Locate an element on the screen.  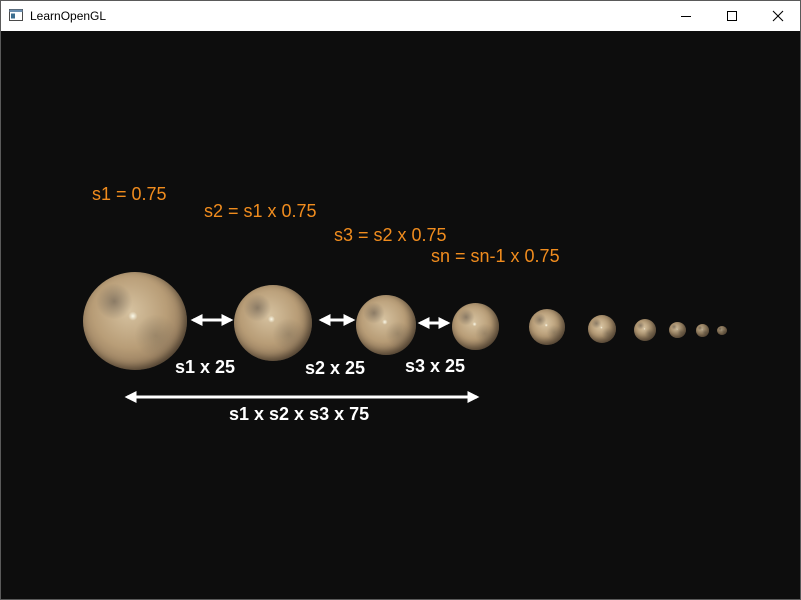
distance-label-3: s3 x 25 is located at coordinates (435, 366).